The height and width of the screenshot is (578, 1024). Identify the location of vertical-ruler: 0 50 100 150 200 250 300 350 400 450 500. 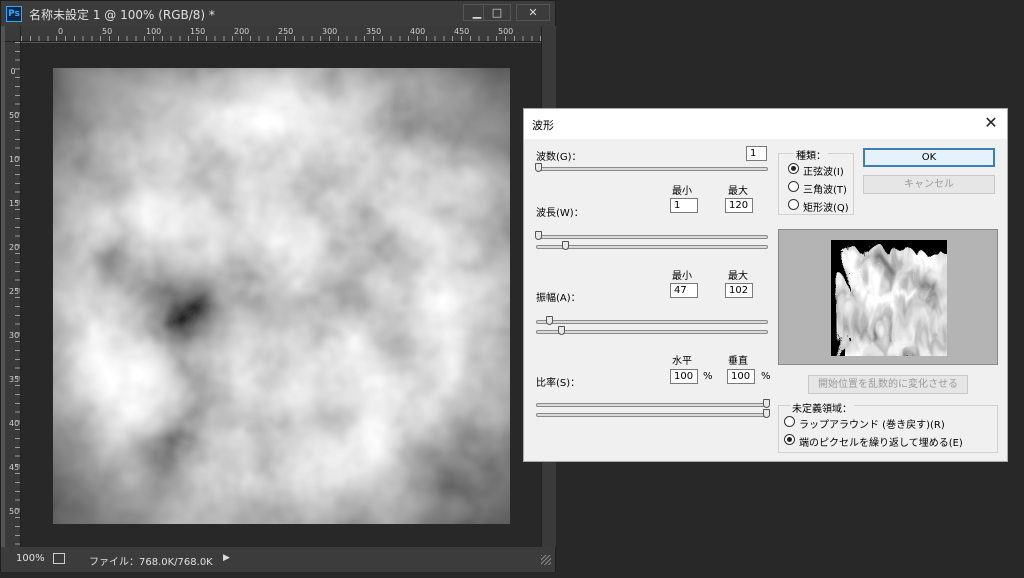
(13, 294).